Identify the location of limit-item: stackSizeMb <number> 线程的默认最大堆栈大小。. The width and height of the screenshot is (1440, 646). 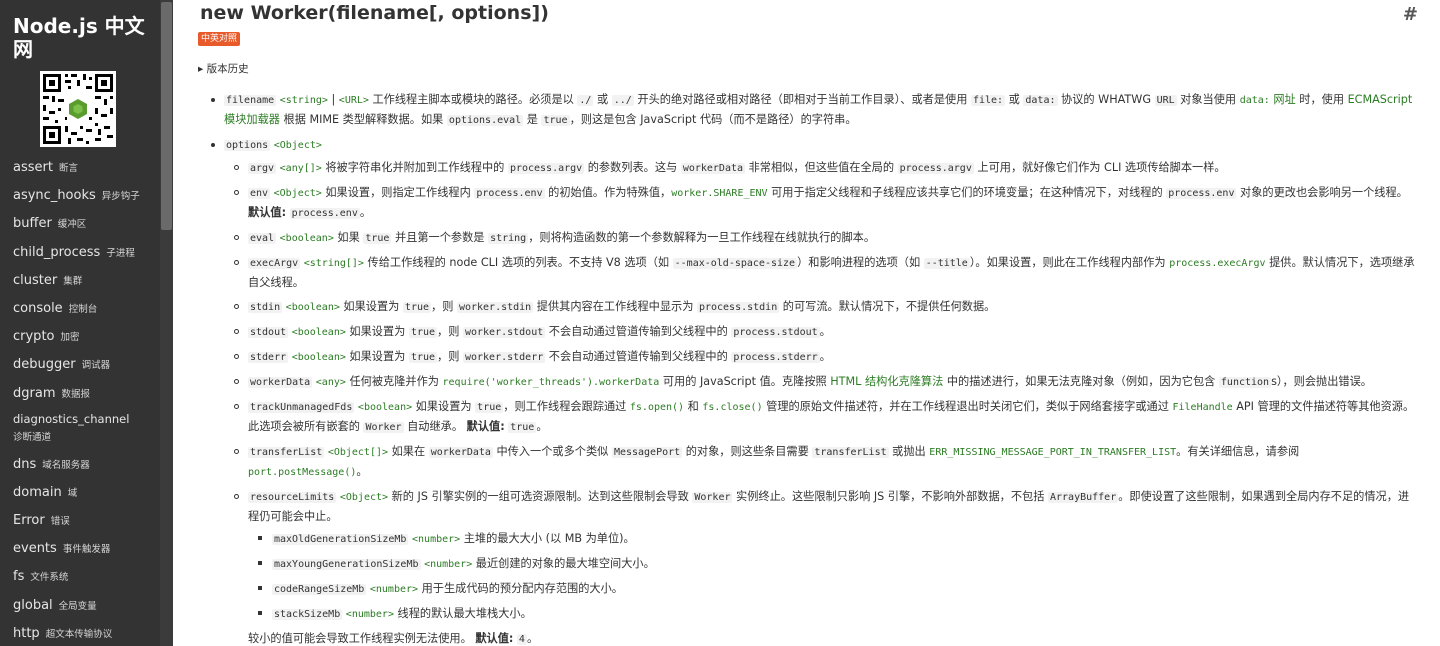
(831, 614).